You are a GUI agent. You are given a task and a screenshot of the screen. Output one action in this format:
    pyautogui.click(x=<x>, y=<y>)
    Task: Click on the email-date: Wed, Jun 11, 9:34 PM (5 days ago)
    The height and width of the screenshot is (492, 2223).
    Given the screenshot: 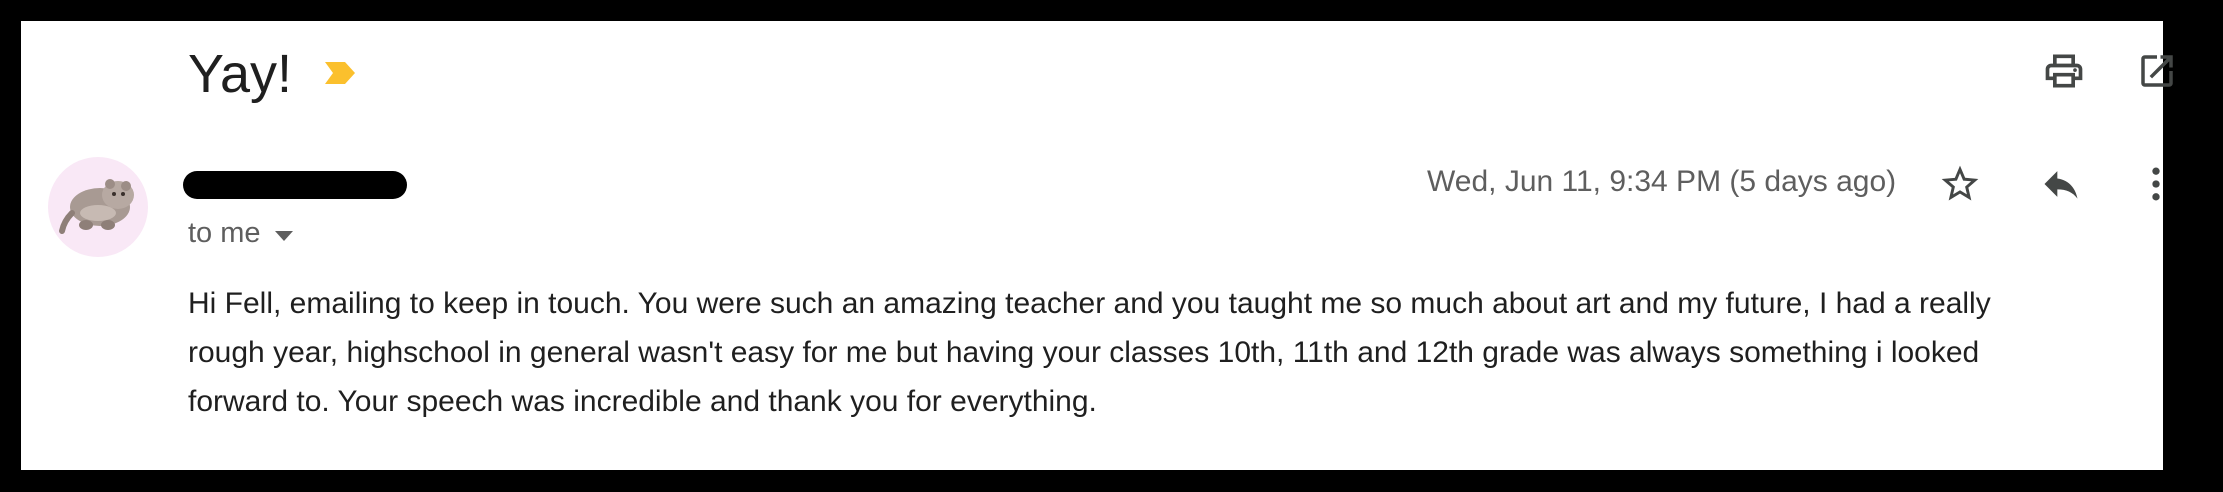 What is the action you would take?
    pyautogui.click(x=1662, y=181)
    